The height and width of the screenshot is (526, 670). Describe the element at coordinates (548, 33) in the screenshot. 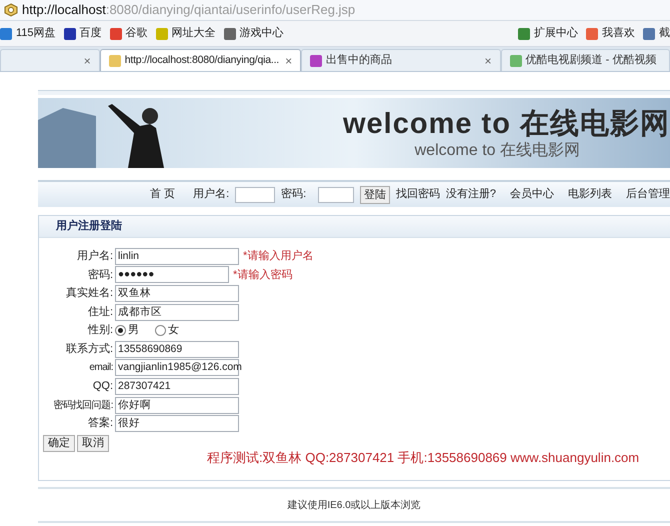

I see `bookmark-link: 扩展中心` at that location.